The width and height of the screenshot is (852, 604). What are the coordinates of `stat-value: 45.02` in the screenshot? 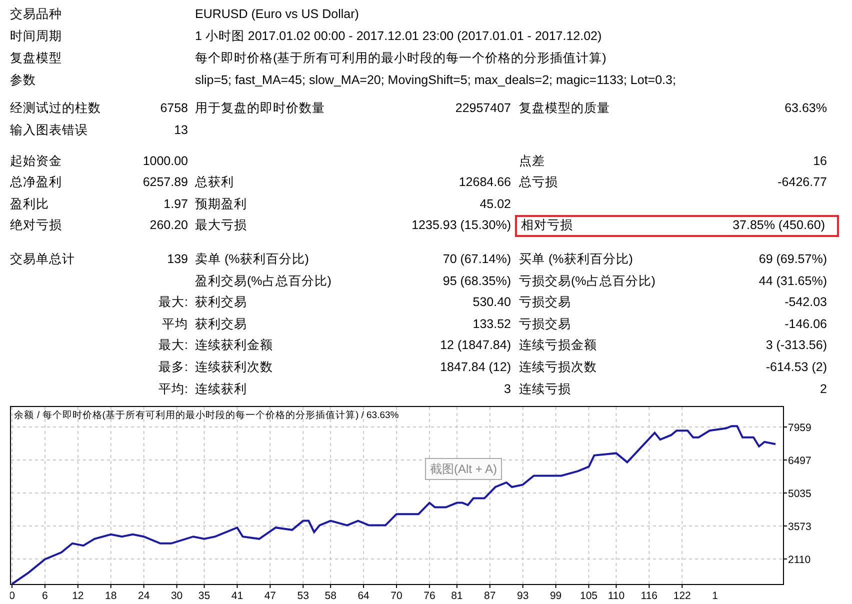 It's located at (495, 204).